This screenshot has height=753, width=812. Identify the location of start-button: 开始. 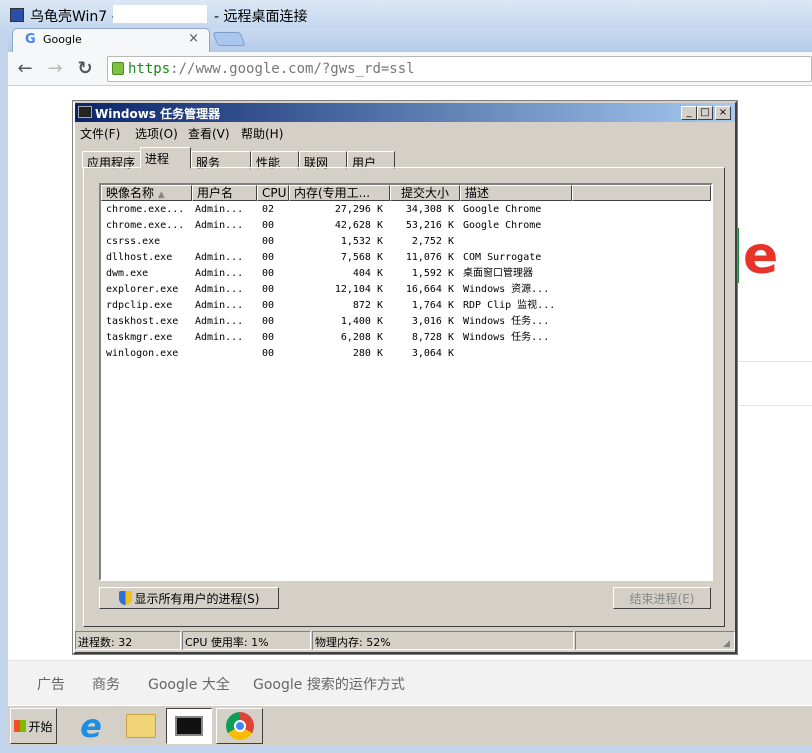
(33, 726).